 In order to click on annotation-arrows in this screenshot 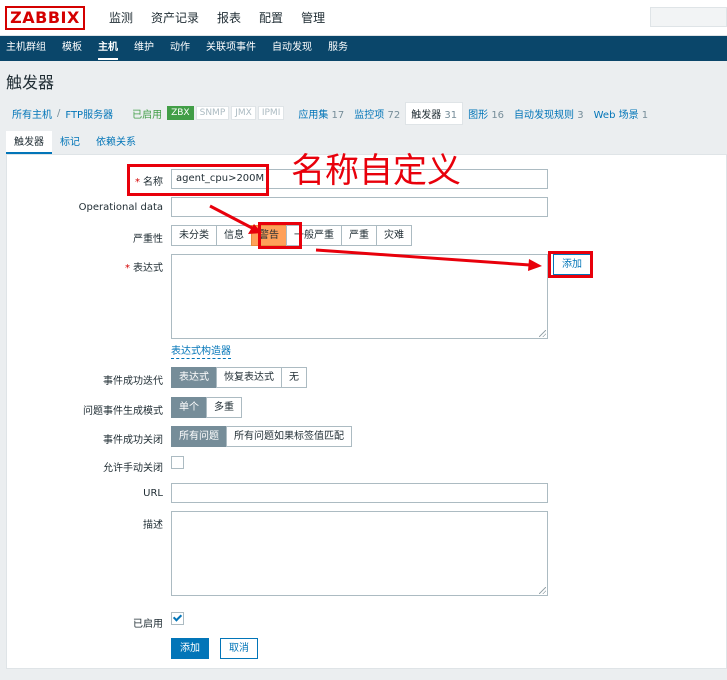, I will do `click(375, 237)`.